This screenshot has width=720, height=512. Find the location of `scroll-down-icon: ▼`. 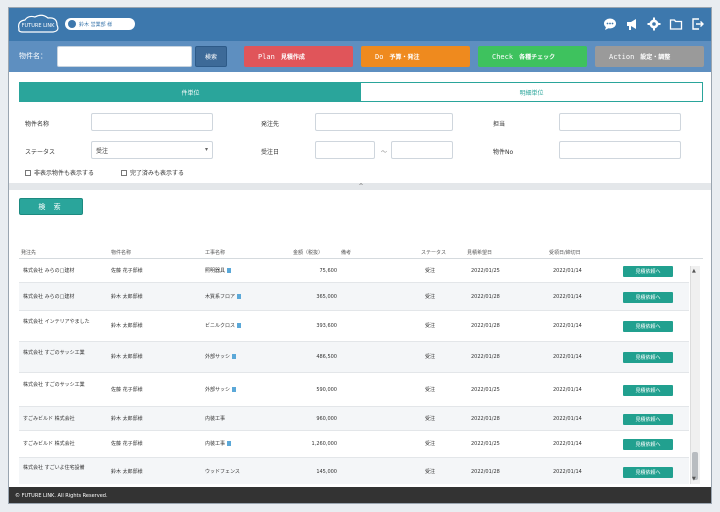

scroll-down-icon: ▼ is located at coordinates (694, 479).